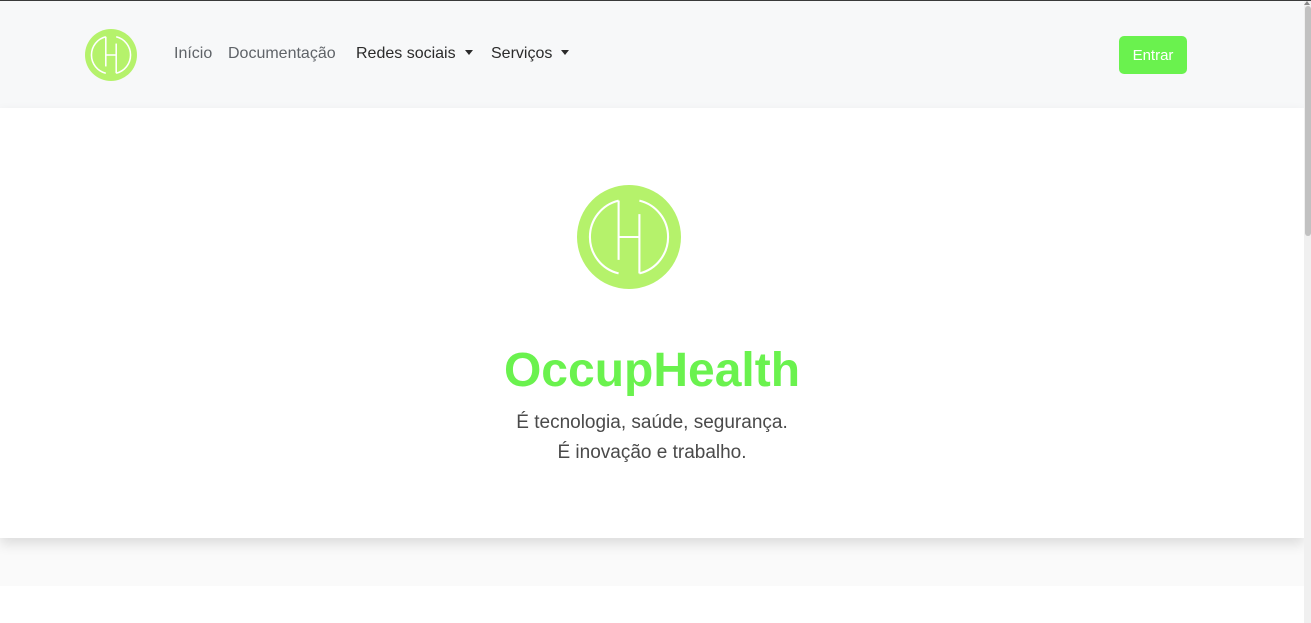 This screenshot has width=1311, height=623. I want to click on hero-subtitle-line1: É tecnologia, saúde, segurança., so click(652, 422).